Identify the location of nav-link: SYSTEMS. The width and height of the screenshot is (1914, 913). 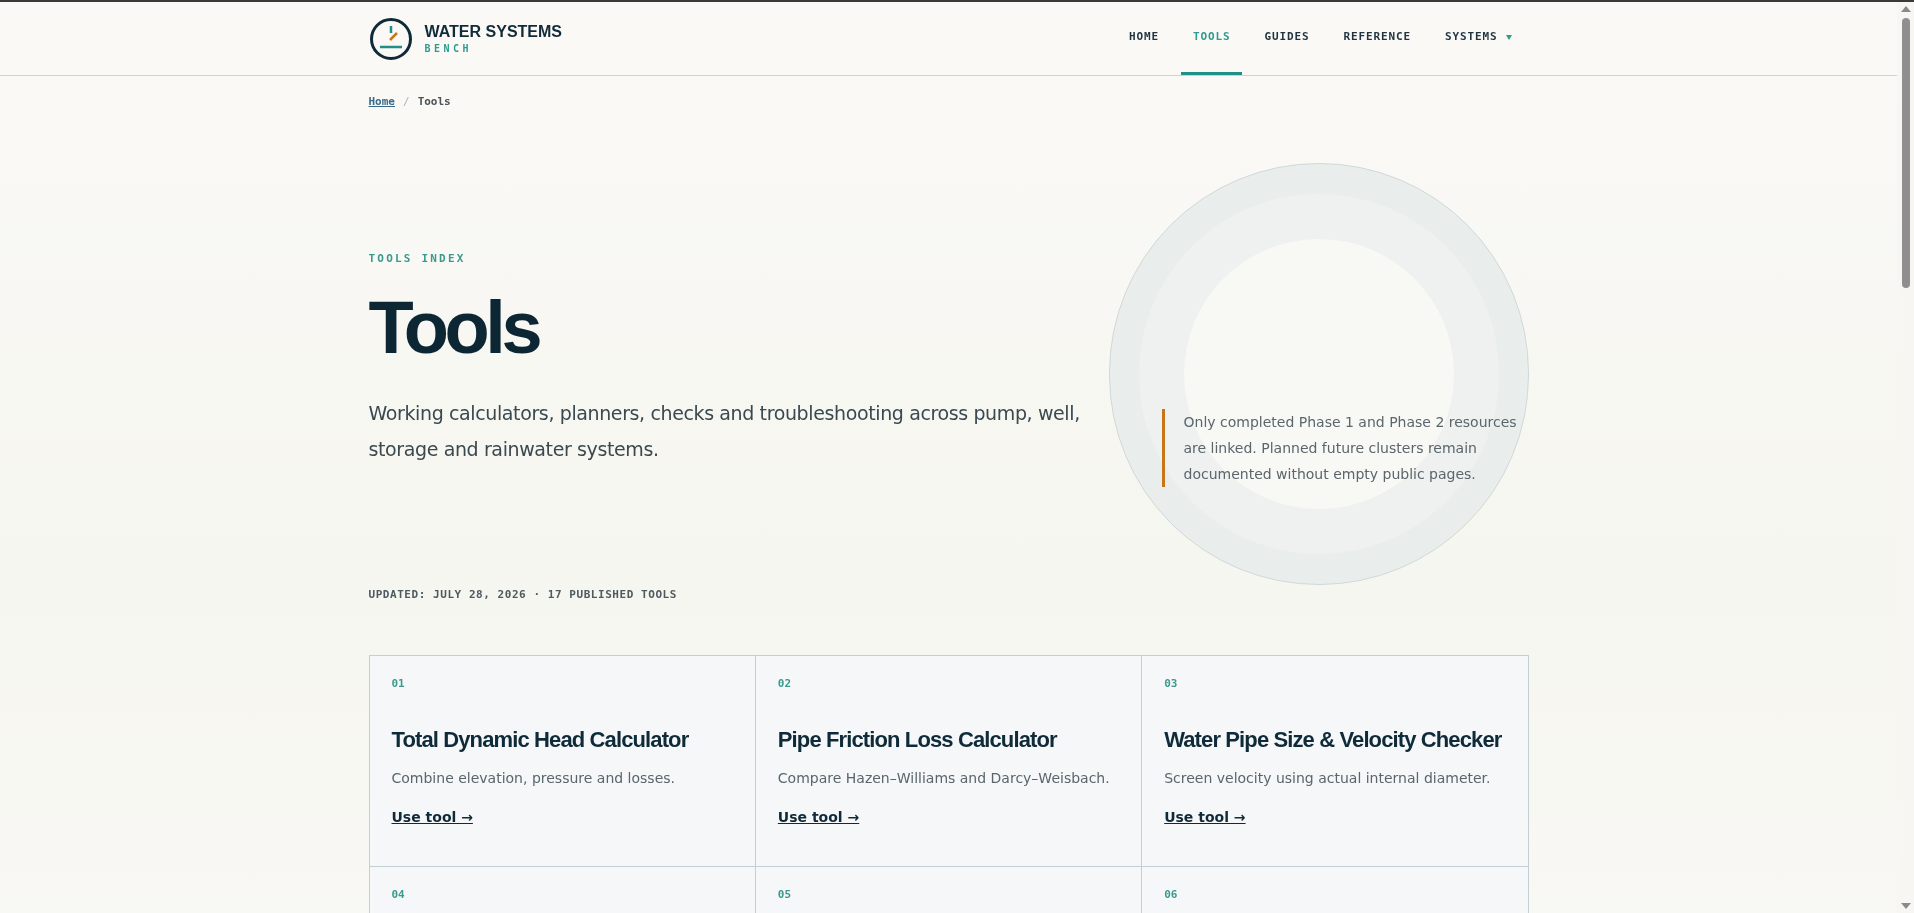
(1478, 38).